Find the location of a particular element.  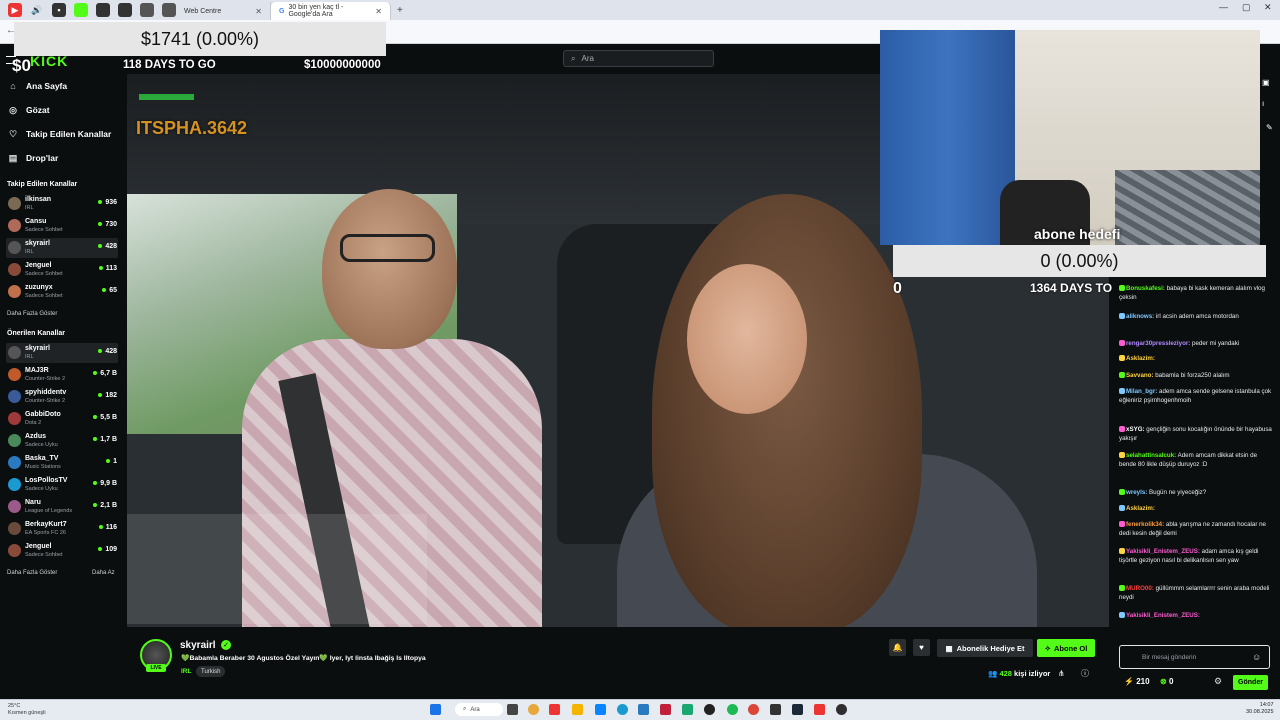

close-window-icon: ✕ is located at coordinates (1268, 7).